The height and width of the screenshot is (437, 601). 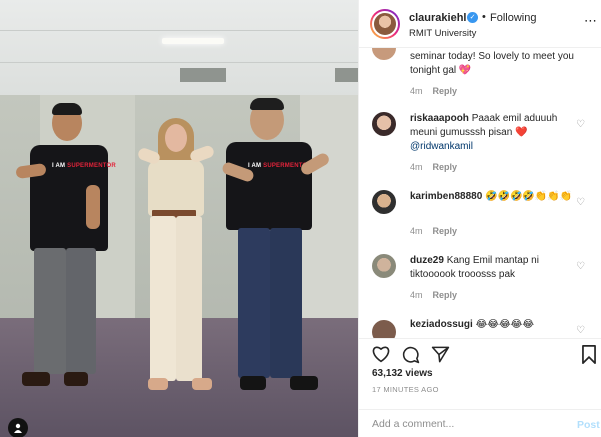 I want to click on post-comment-button: Post, so click(x=588, y=425).